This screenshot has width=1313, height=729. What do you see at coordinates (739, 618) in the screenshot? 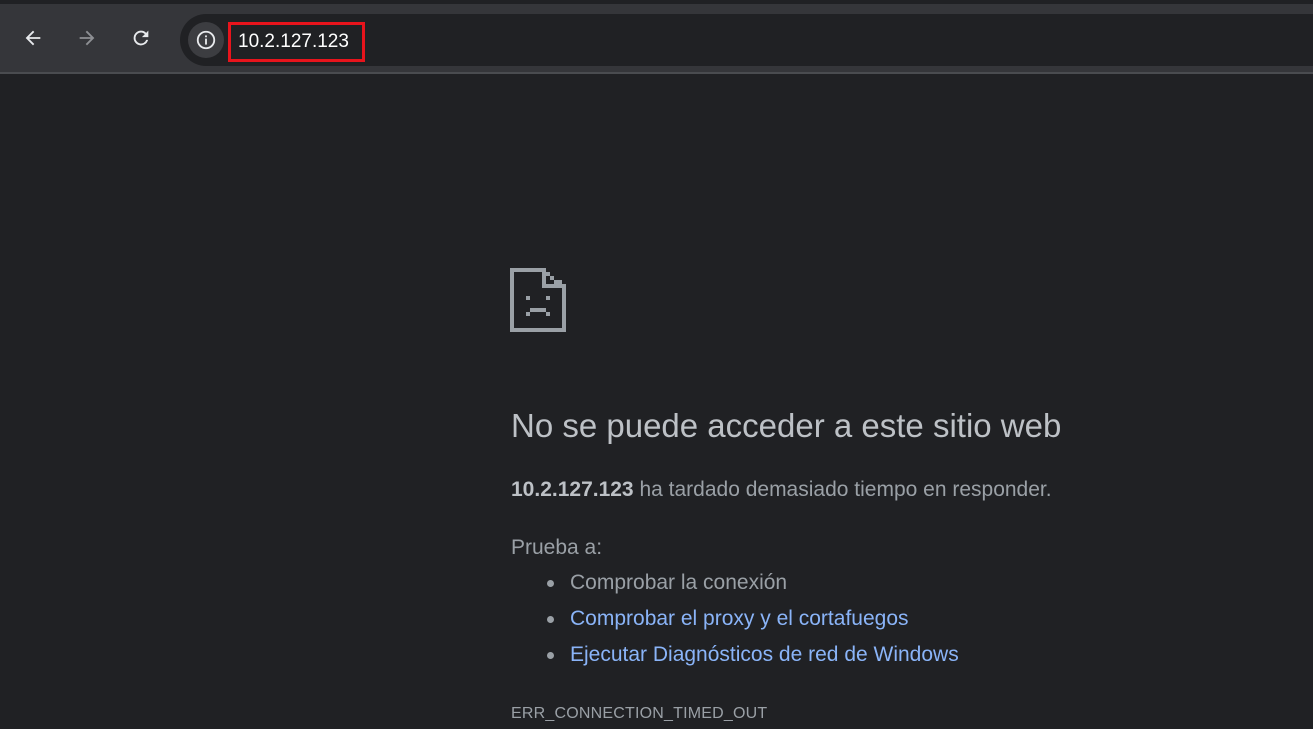
I see `check-proxy-firewall-link: Comprobar el proxy y el cortafuegos` at bounding box center [739, 618].